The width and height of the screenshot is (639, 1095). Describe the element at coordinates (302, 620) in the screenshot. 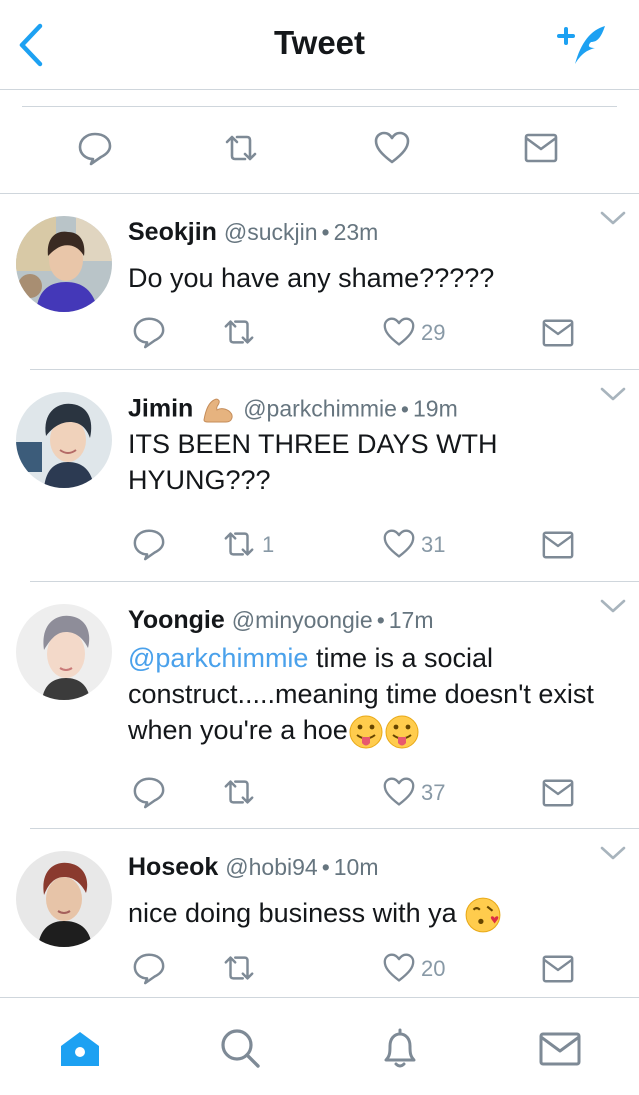

I see `user-handle: @minyoongie` at that location.